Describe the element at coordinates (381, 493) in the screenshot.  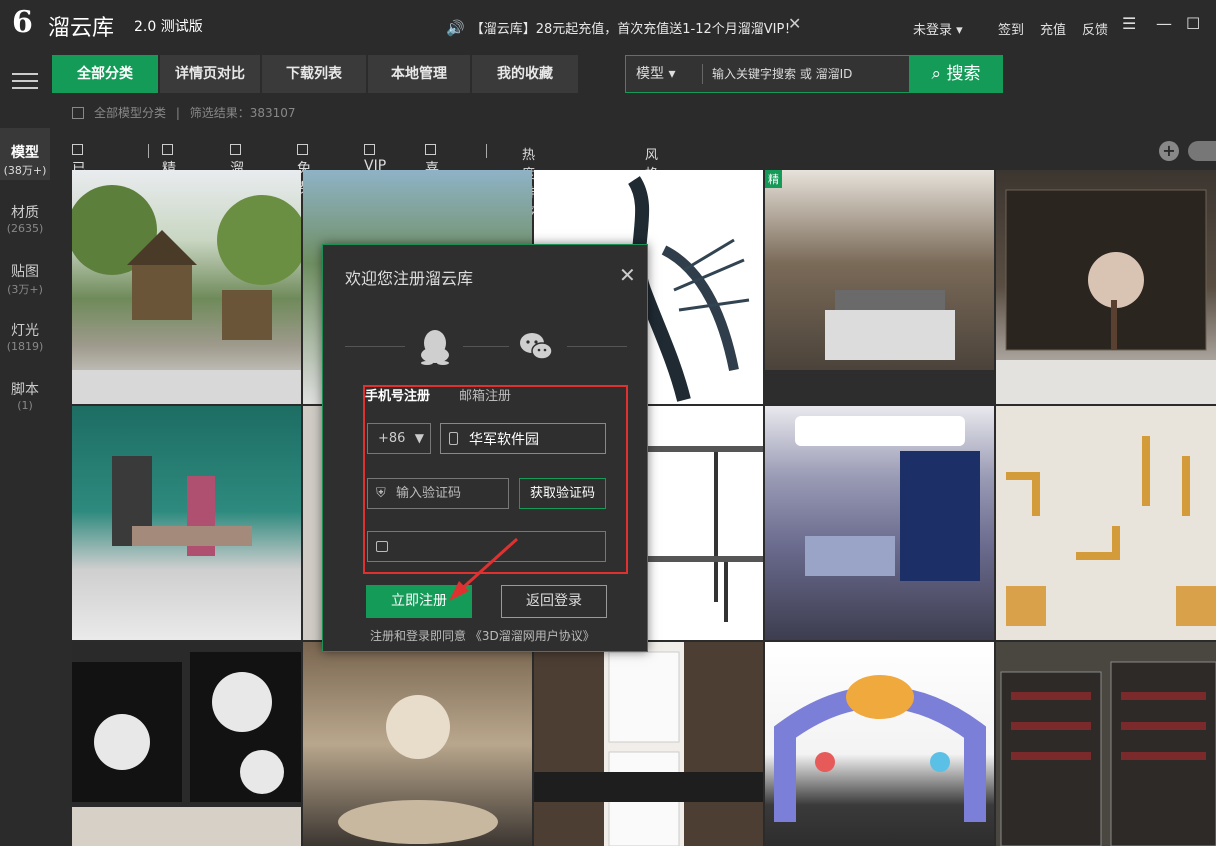
I see `shield-icon: ⛨` at that location.